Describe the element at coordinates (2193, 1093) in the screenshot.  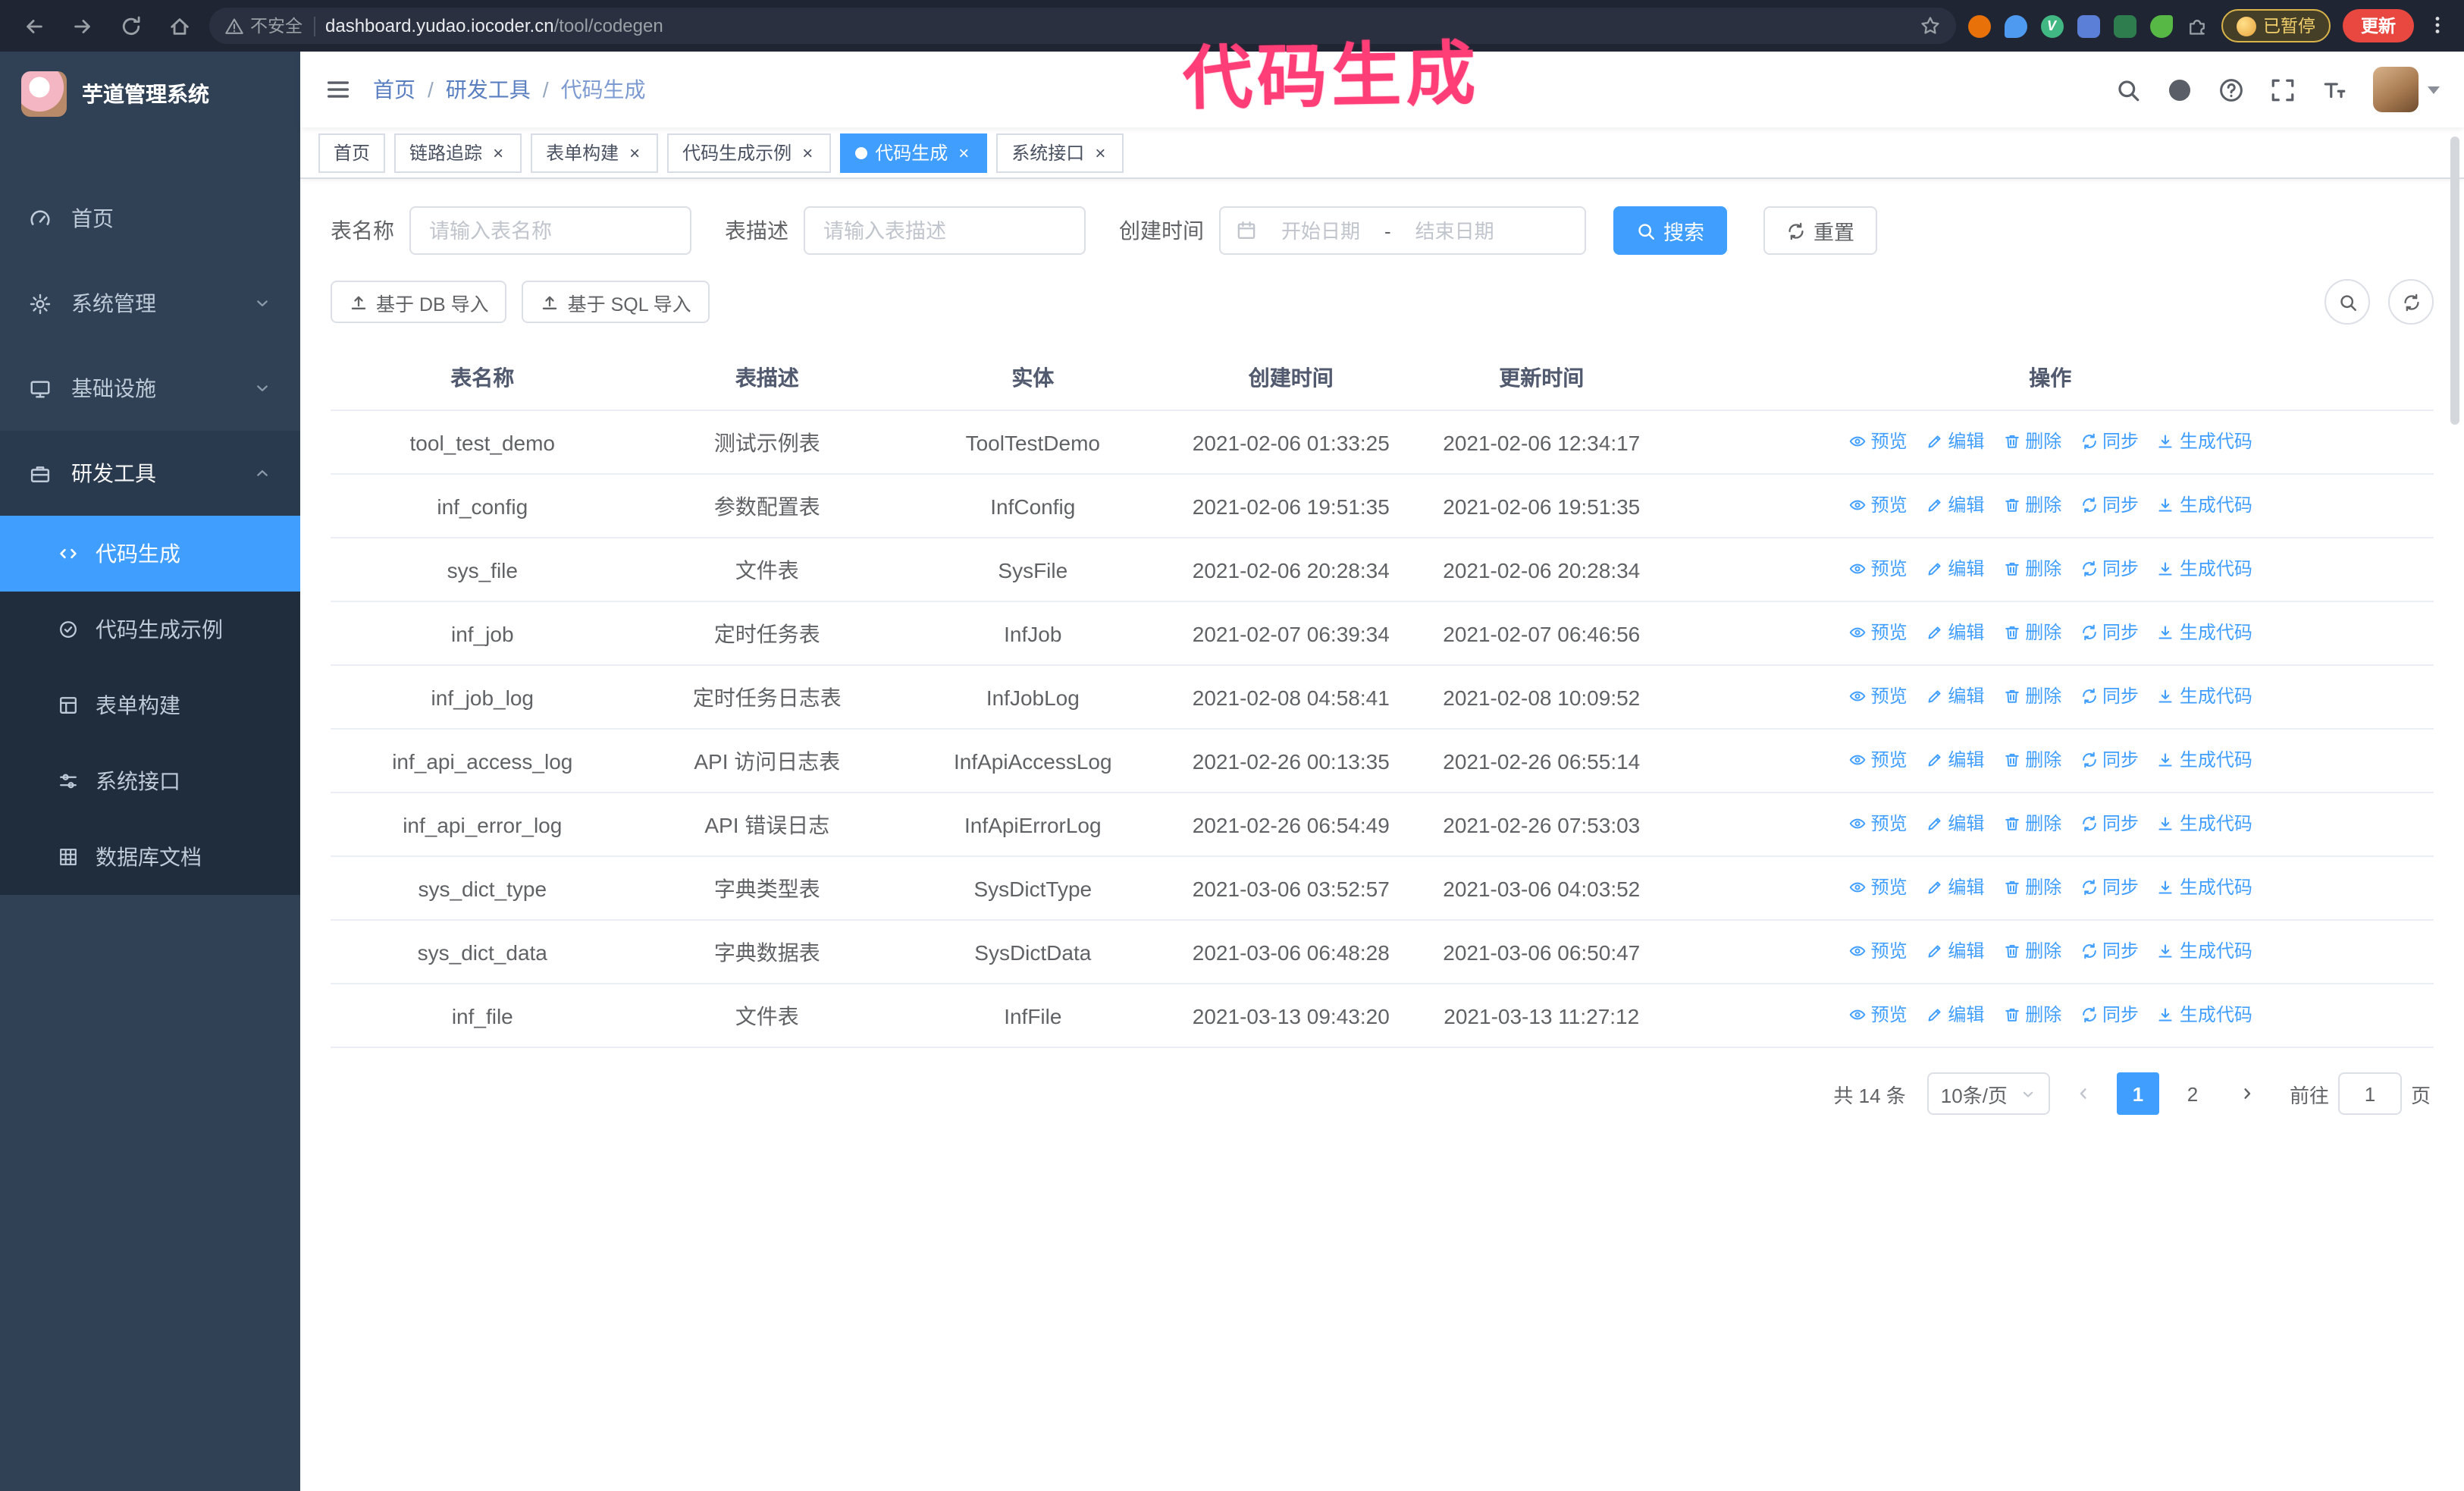
I see `page-number-2: 2` at that location.